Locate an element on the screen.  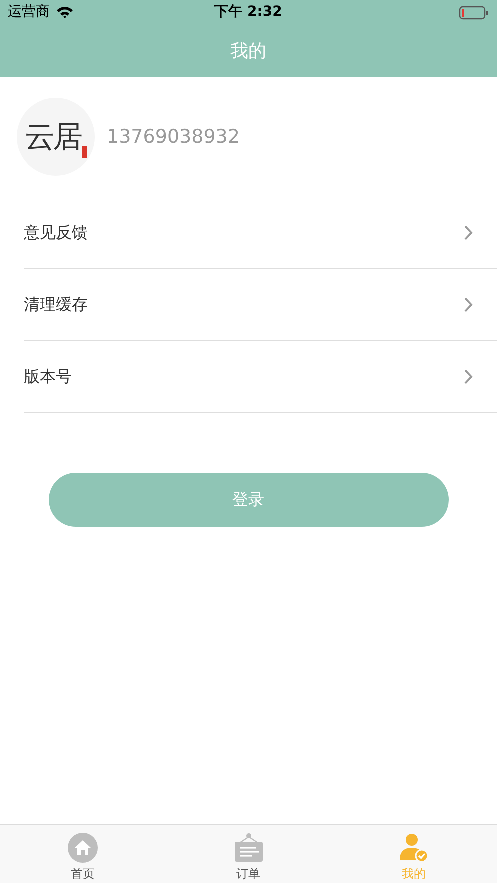
tab-label: 首页 is located at coordinates (82, 874).